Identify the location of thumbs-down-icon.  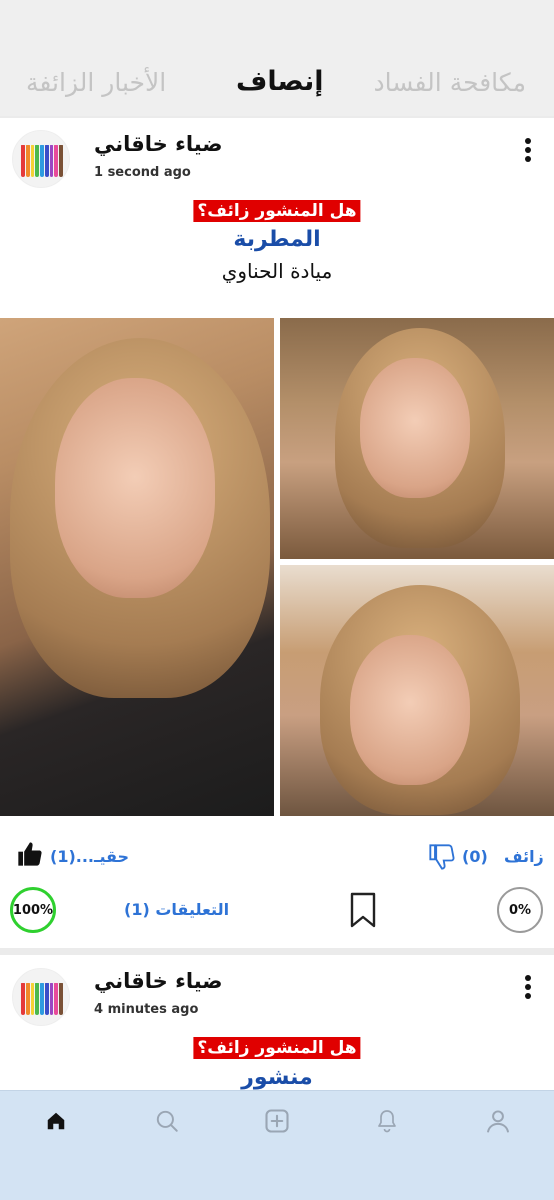
(442, 857).